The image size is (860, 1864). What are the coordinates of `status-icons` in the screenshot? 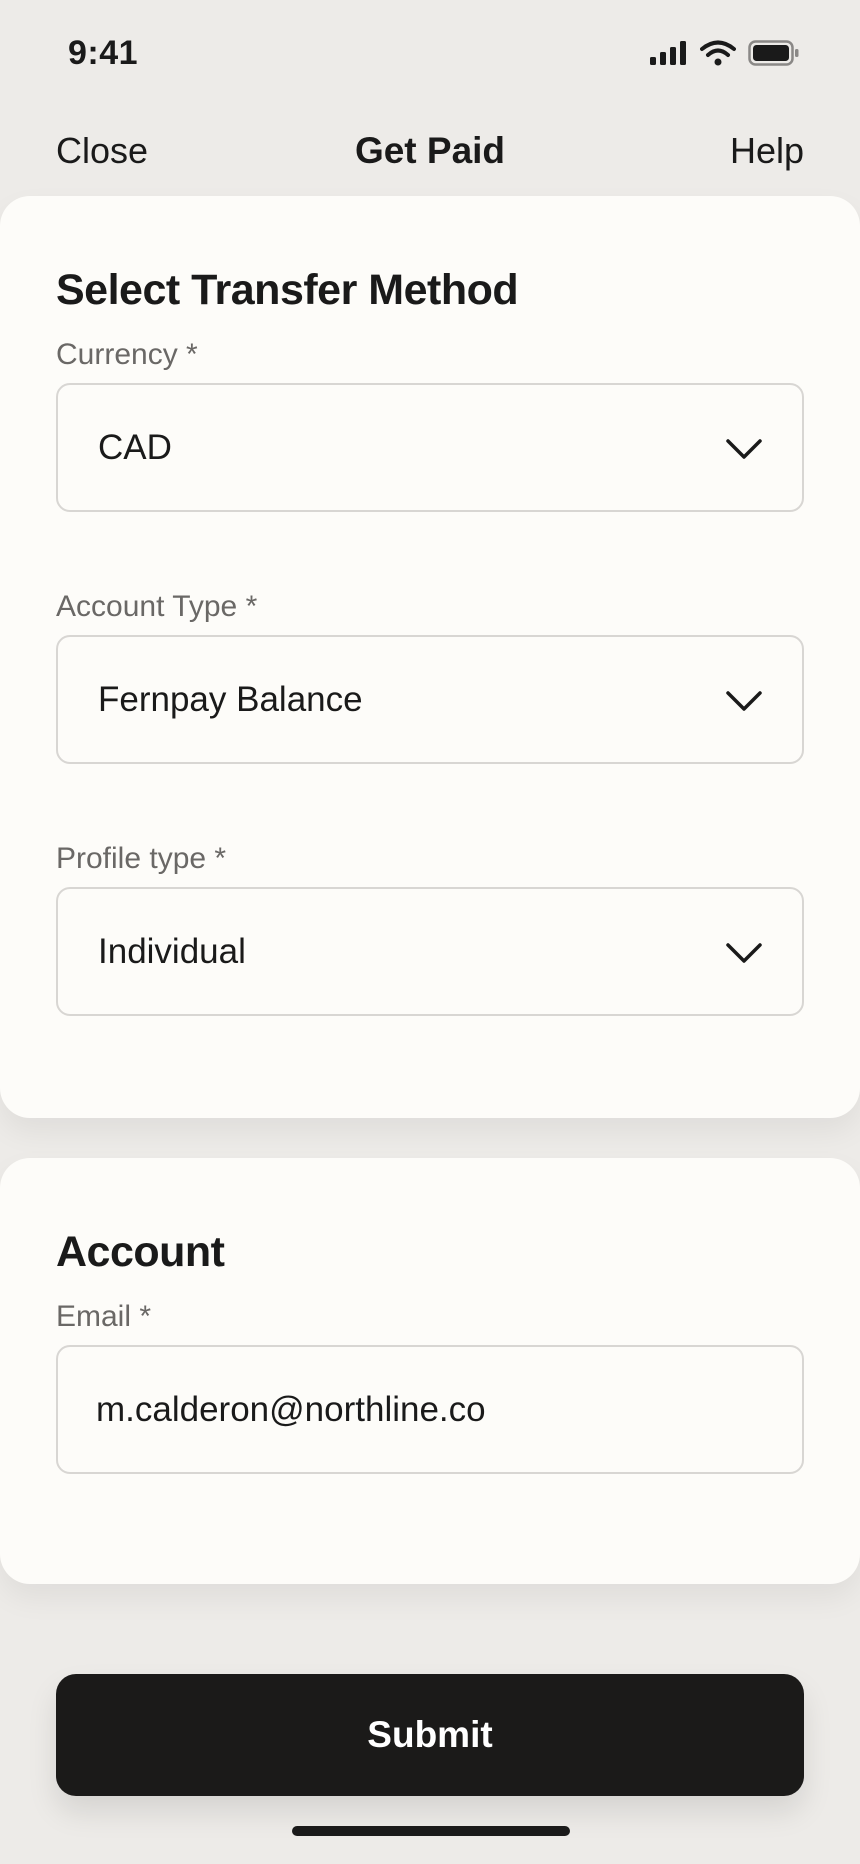 It's located at (725, 55).